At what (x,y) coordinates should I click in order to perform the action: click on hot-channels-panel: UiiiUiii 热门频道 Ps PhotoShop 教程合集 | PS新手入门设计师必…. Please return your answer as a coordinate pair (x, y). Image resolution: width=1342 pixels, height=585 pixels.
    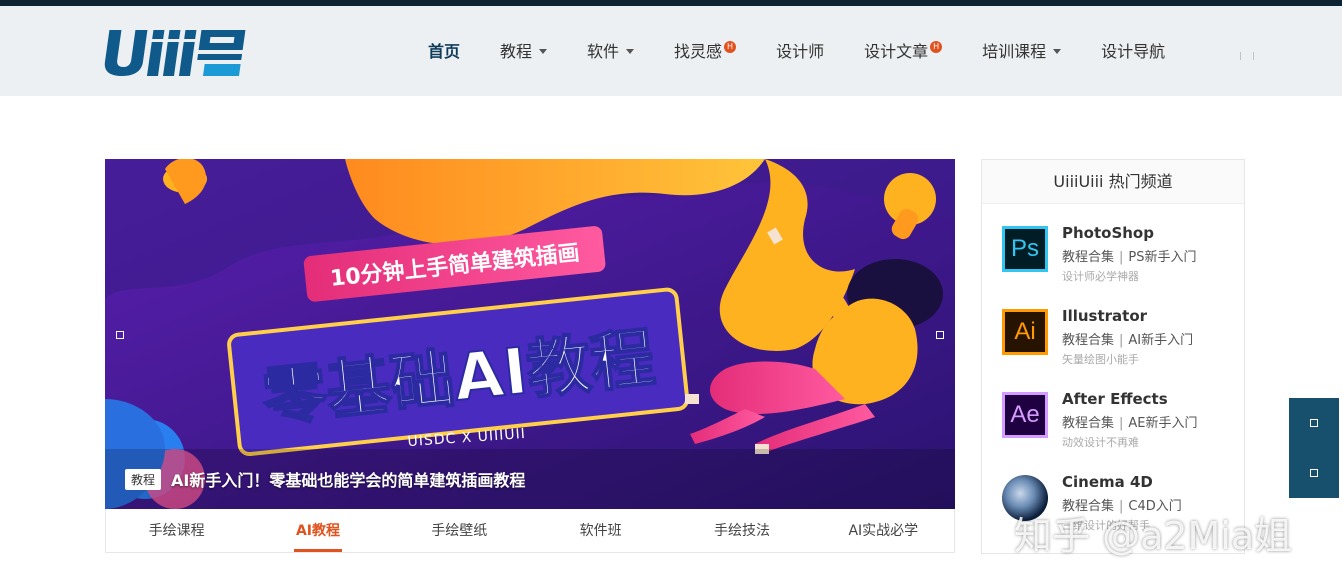
    Looking at the image, I should click on (1113, 356).